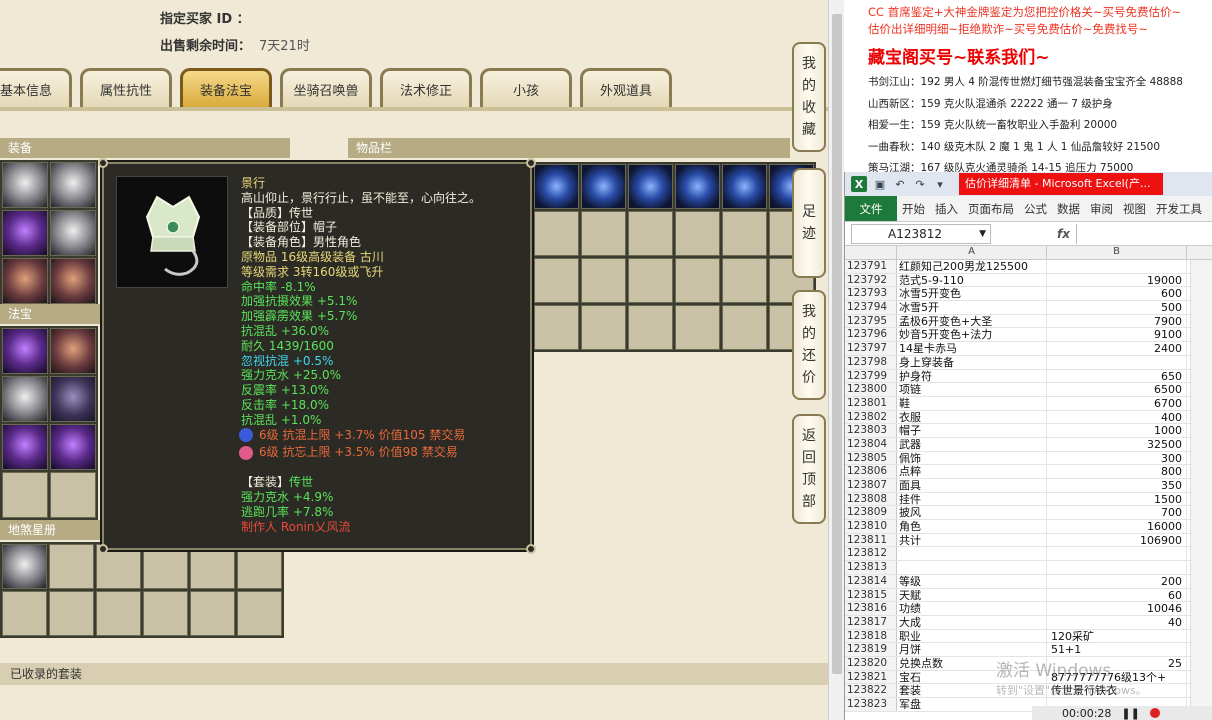 The width and height of the screenshot is (1212, 720). What do you see at coordinates (871, 321) in the screenshot?
I see `row-number: 123795` at bounding box center [871, 321].